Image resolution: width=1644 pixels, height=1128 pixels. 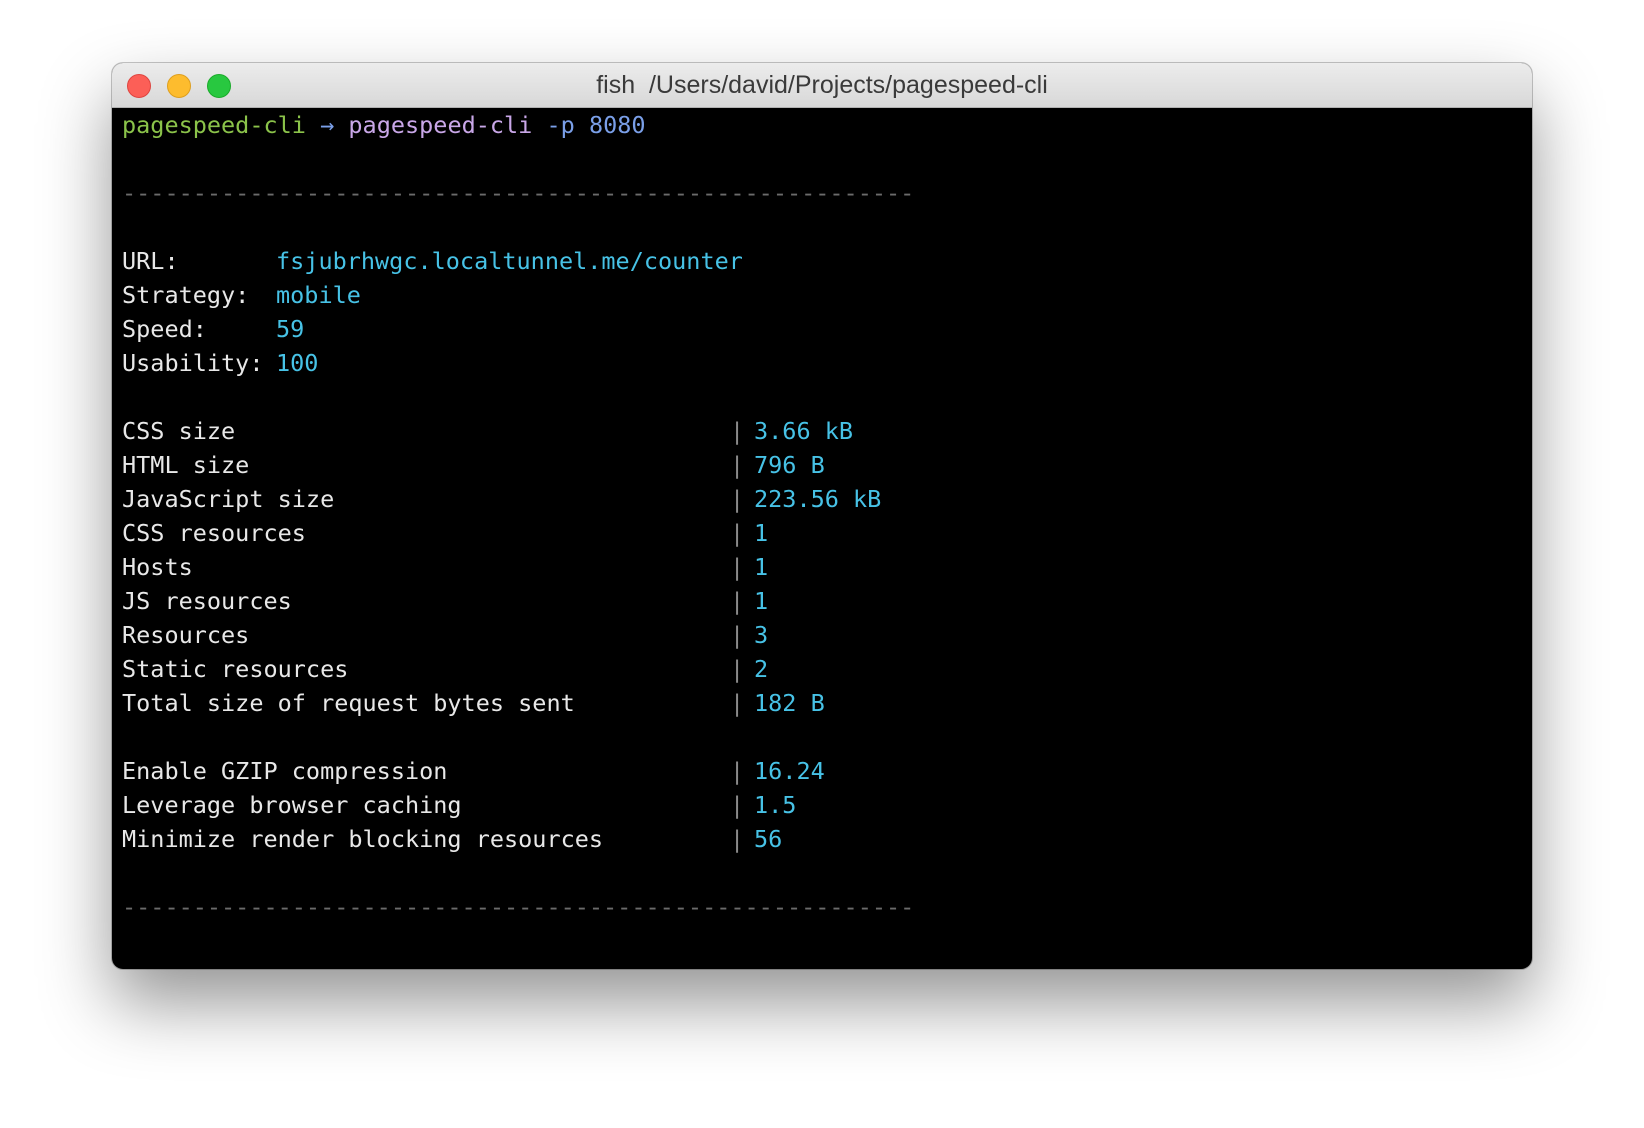 I want to click on command-argument: 8080, so click(x=617, y=125).